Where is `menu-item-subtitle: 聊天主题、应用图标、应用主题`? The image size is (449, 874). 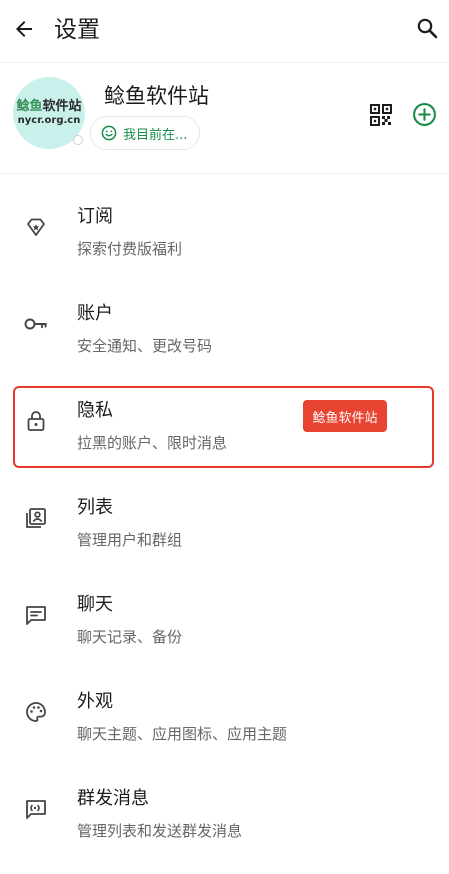
menu-item-subtitle: 聊天主题、应用图标、应用主题 is located at coordinates (182, 734).